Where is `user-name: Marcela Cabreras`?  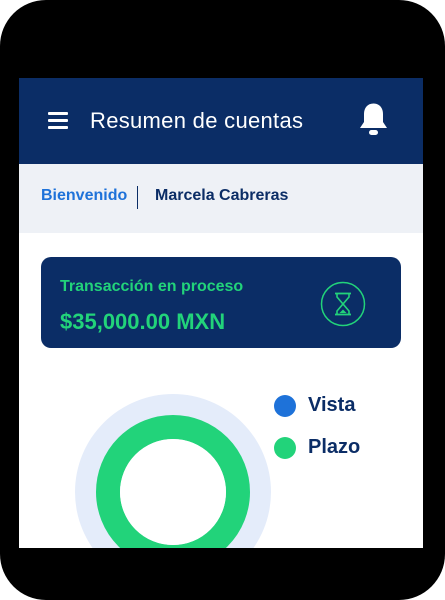
user-name: Marcela Cabreras is located at coordinates (222, 195).